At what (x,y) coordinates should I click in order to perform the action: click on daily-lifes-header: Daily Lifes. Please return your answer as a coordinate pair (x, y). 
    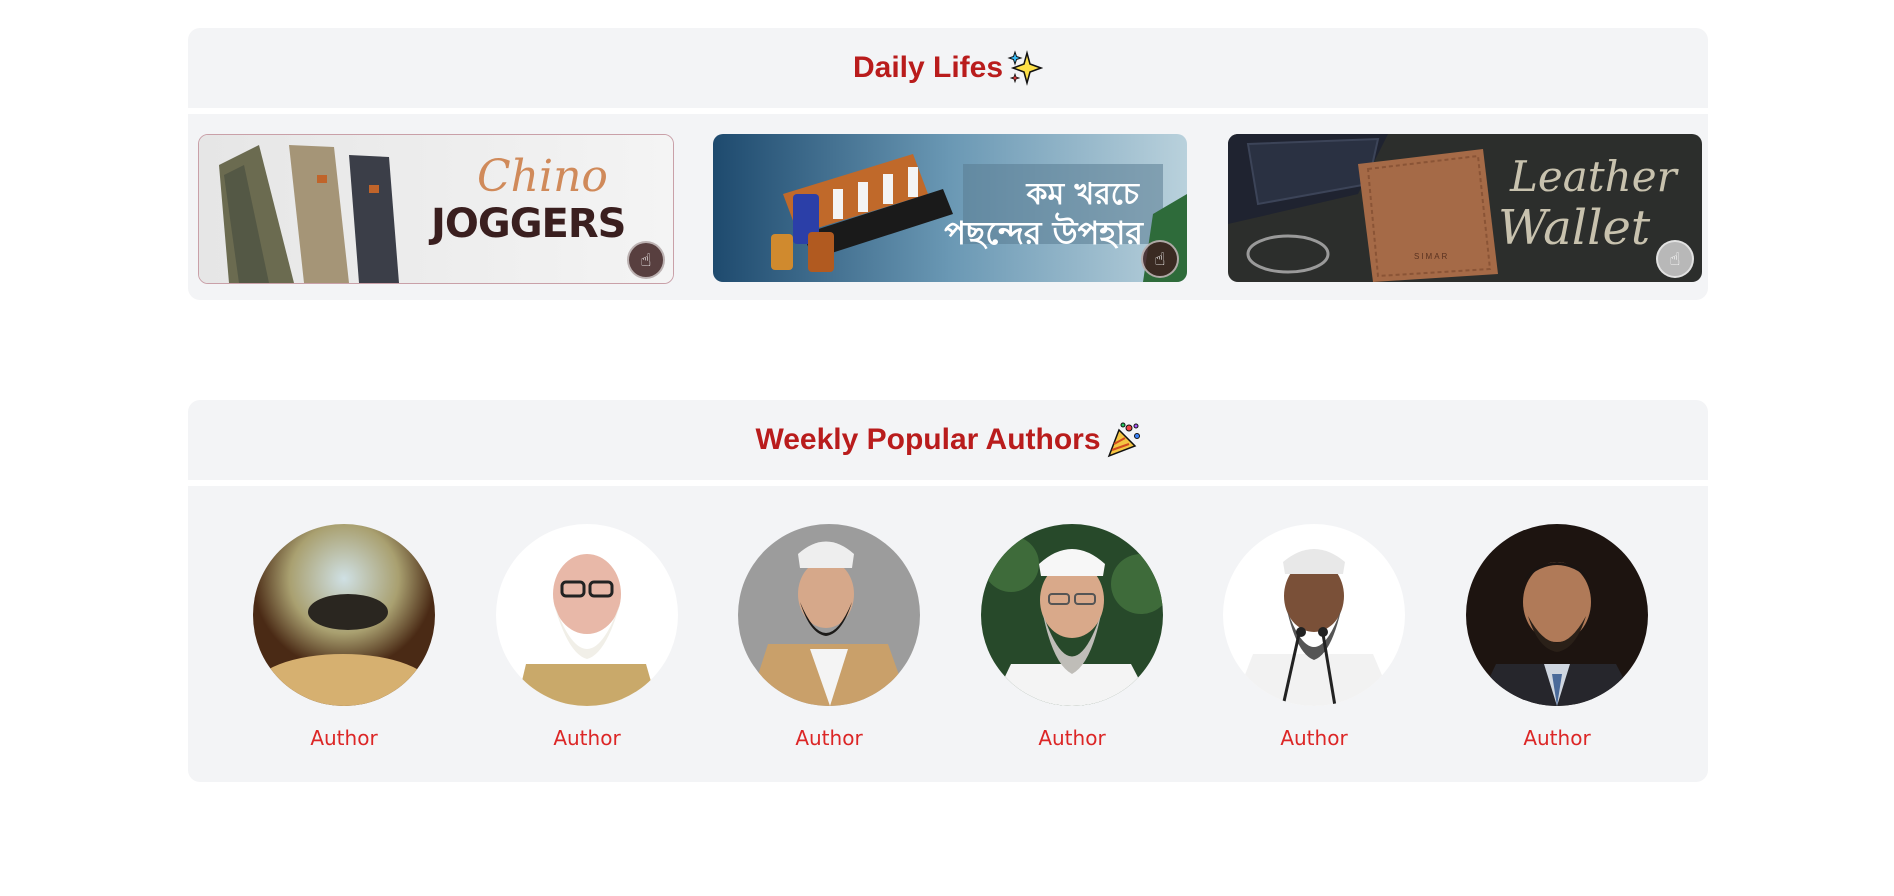
    Looking at the image, I should click on (948, 71).